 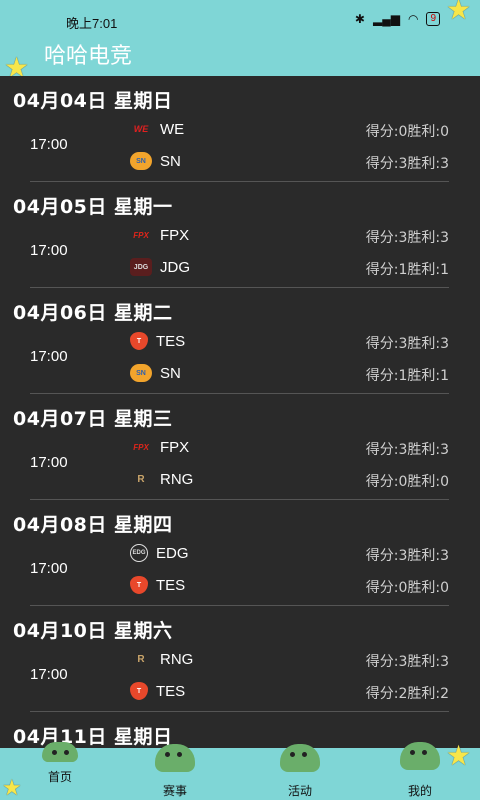 What do you see at coordinates (172, 129) in the screenshot?
I see `team-name: WE` at bounding box center [172, 129].